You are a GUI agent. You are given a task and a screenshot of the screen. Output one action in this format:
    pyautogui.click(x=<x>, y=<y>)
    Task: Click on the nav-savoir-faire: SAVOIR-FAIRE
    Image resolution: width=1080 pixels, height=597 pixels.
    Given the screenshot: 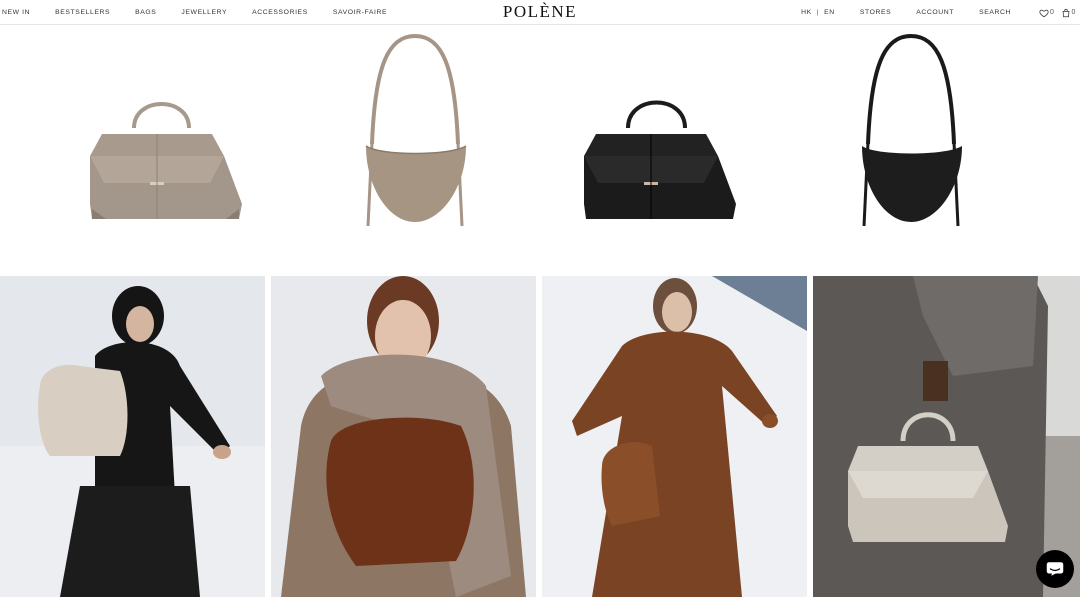 What is the action you would take?
    pyautogui.click(x=360, y=12)
    